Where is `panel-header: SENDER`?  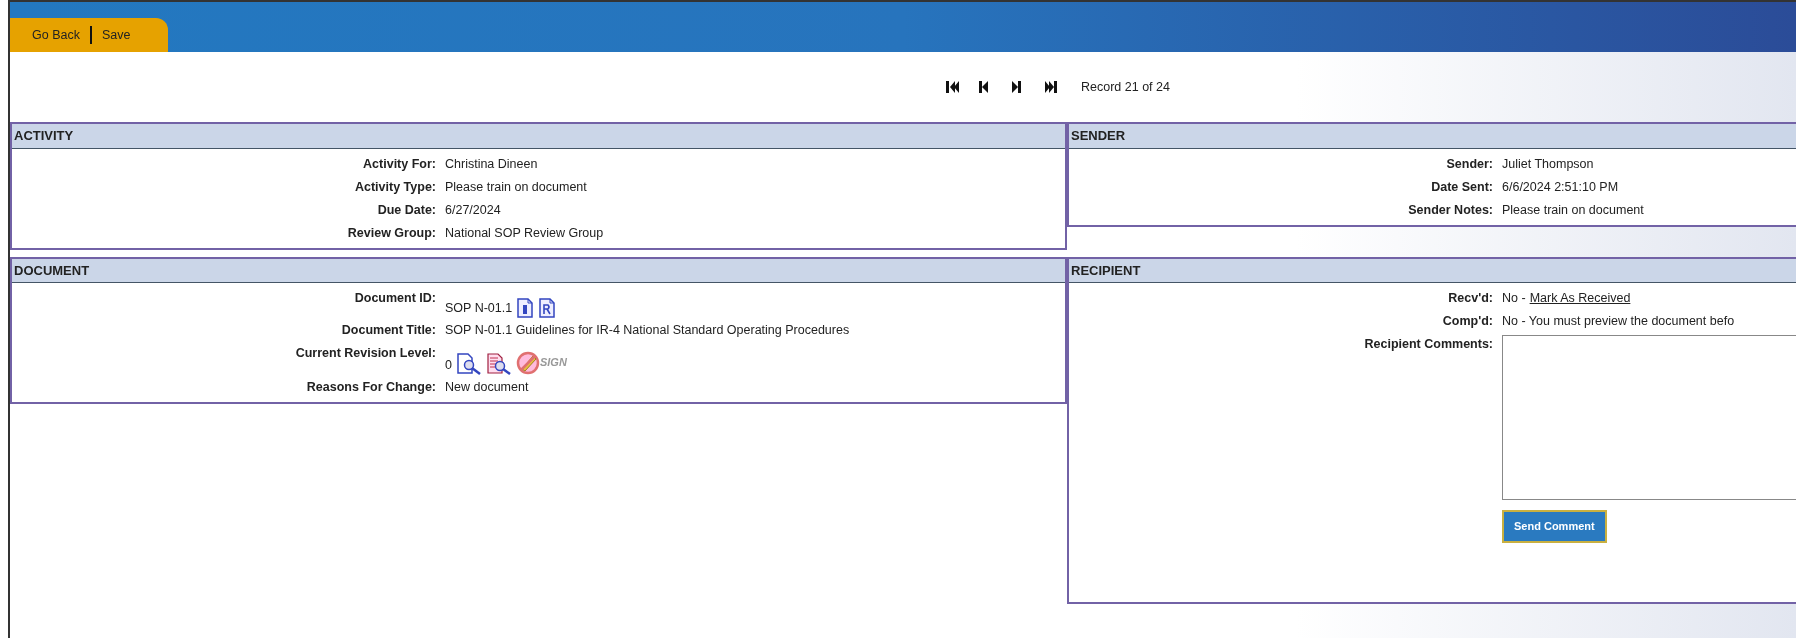 panel-header: SENDER is located at coordinates (1432, 136).